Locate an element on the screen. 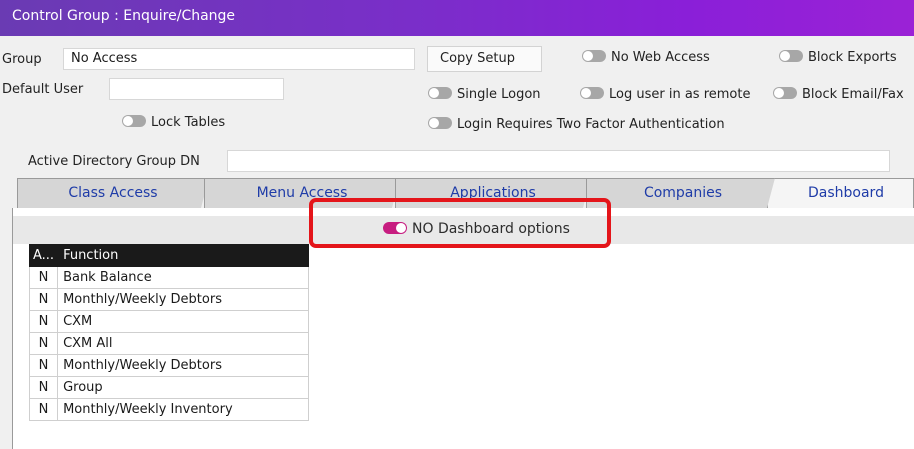 The width and height of the screenshot is (914, 449). block-exports-toggle: Block Exports is located at coordinates (838, 57).